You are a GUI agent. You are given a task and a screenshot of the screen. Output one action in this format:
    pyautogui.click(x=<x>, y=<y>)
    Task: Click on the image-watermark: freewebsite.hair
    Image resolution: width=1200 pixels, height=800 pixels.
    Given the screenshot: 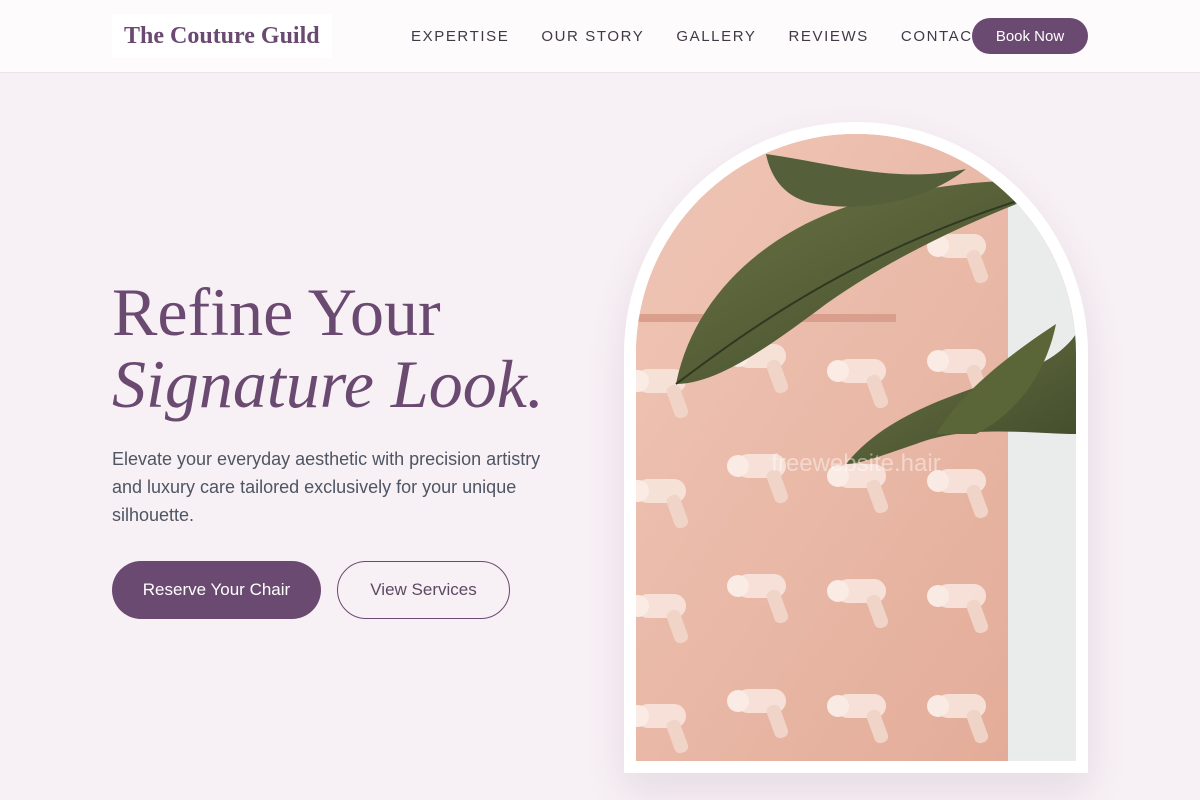 What is the action you would take?
    pyautogui.click(x=856, y=463)
    